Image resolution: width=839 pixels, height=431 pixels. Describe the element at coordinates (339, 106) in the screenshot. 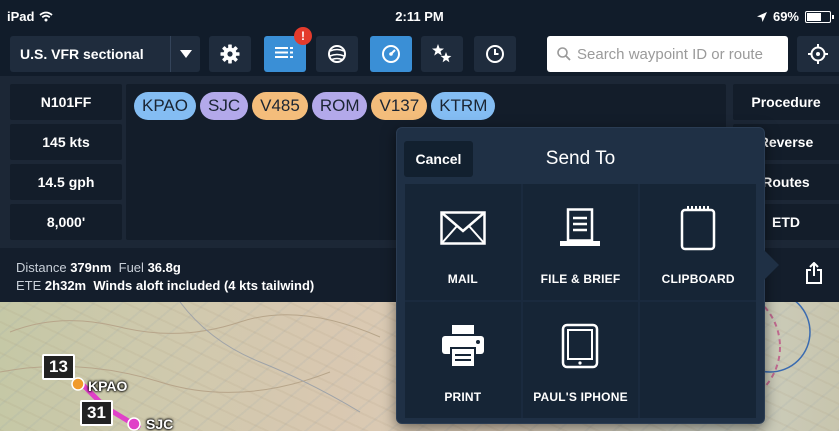

I see `route-chip: ROM` at that location.